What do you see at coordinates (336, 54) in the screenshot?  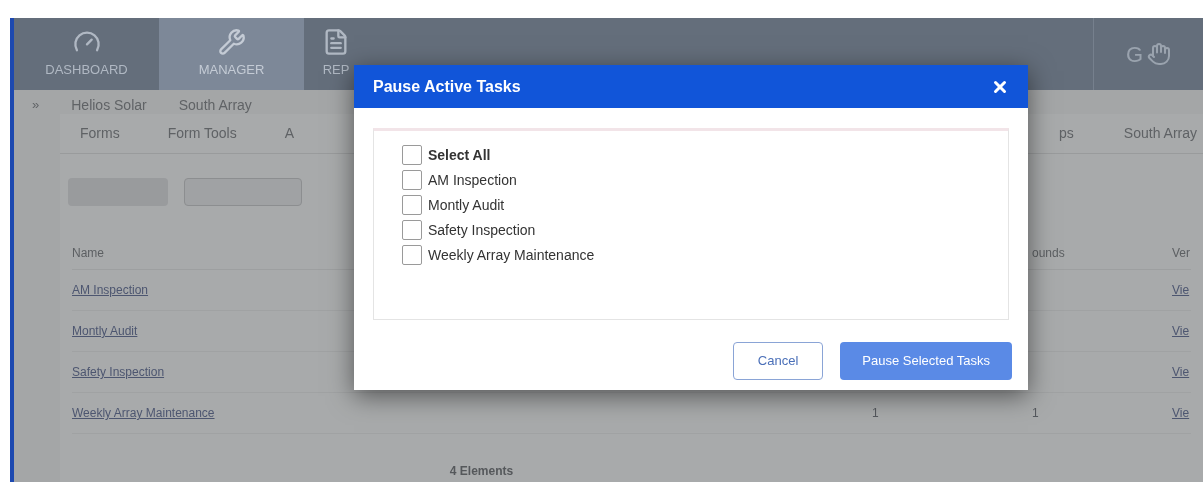 I see `nav-tab: REP` at bounding box center [336, 54].